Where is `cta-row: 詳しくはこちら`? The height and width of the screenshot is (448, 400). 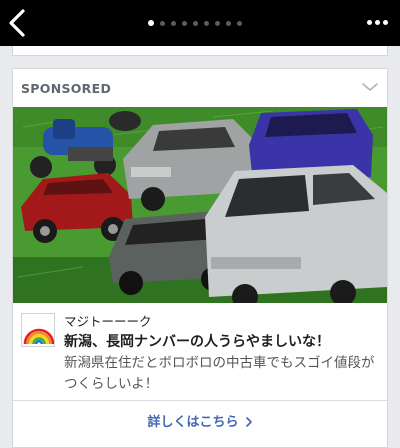 cta-row: 詳しくはこちら is located at coordinates (200, 419).